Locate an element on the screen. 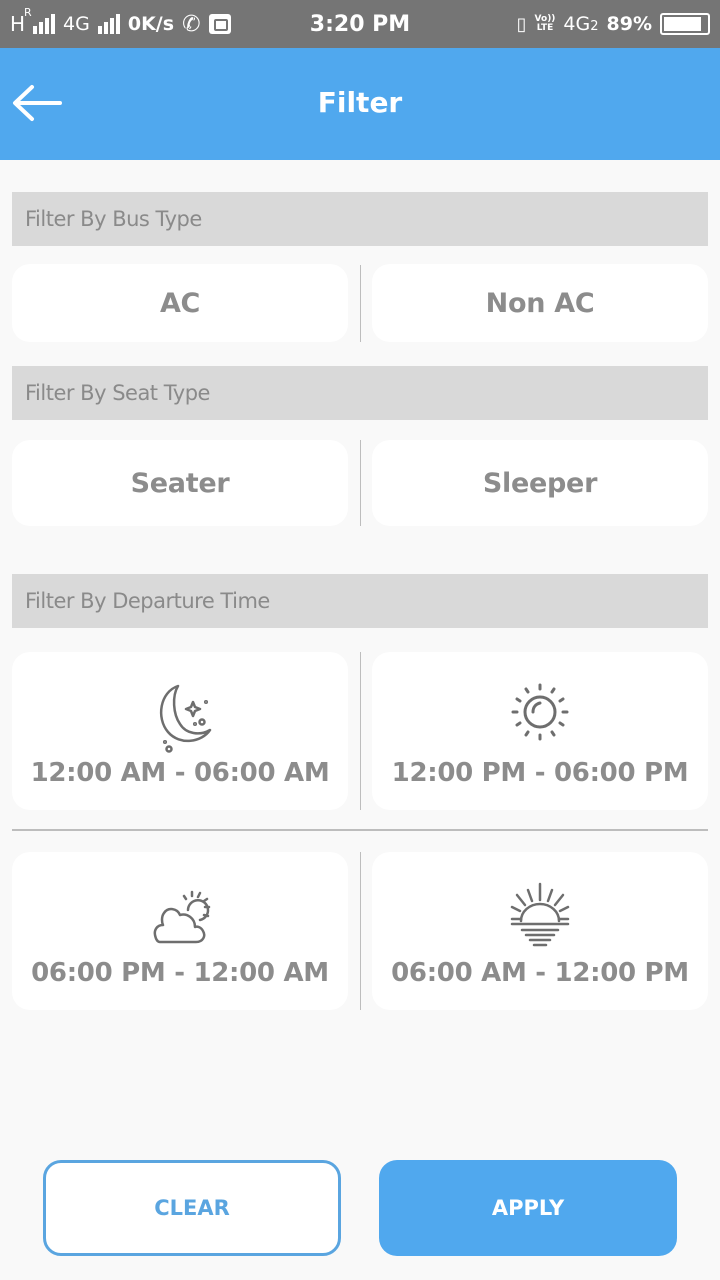 Image resolution: width=720 pixels, height=1280 pixels. network-type-1: HR is located at coordinates (21, 21).